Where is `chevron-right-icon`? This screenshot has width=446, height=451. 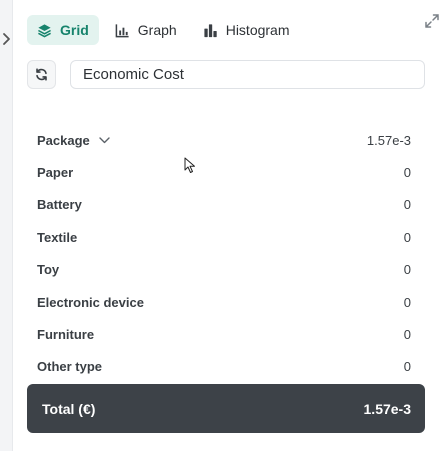
chevron-right-icon is located at coordinates (6, 39).